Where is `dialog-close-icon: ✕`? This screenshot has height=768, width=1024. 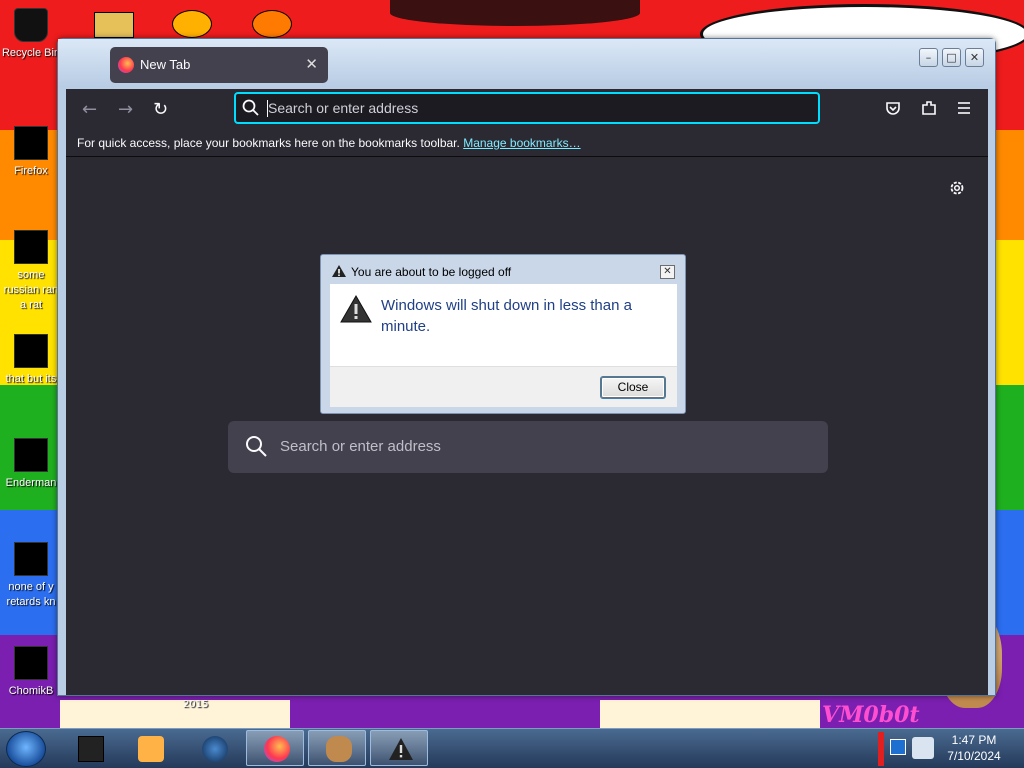
dialog-close-icon: ✕ is located at coordinates (667, 272).